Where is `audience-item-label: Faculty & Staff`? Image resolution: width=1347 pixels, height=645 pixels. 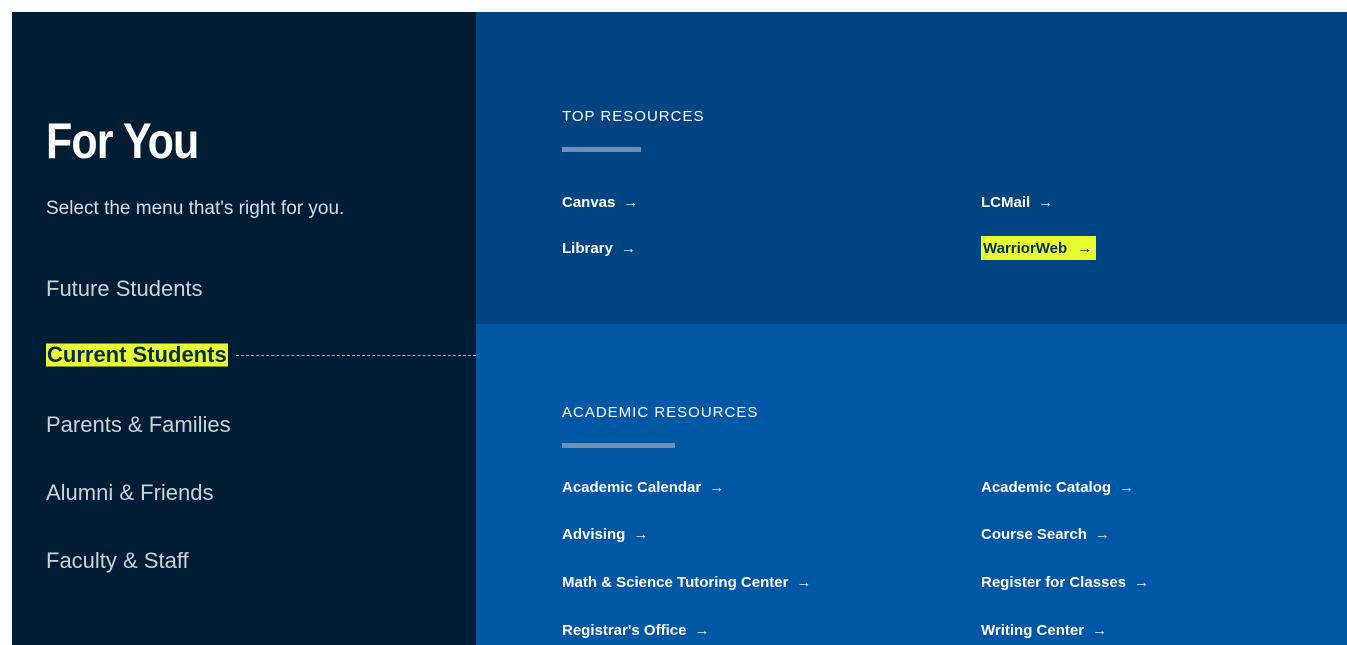 audience-item-label: Faculty & Staff is located at coordinates (117, 560).